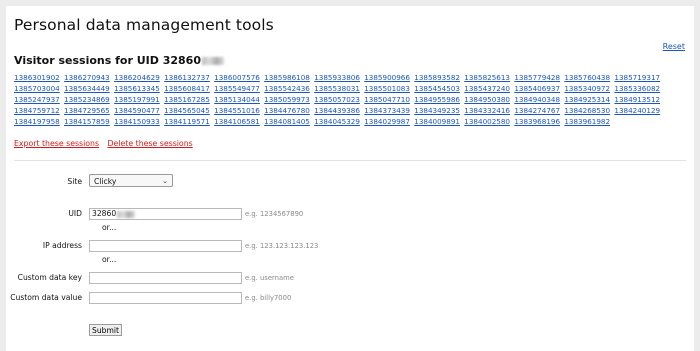 The width and height of the screenshot is (700, 351). I want to click on custom-data-key-hint: e.g. username, so click(269, 278).